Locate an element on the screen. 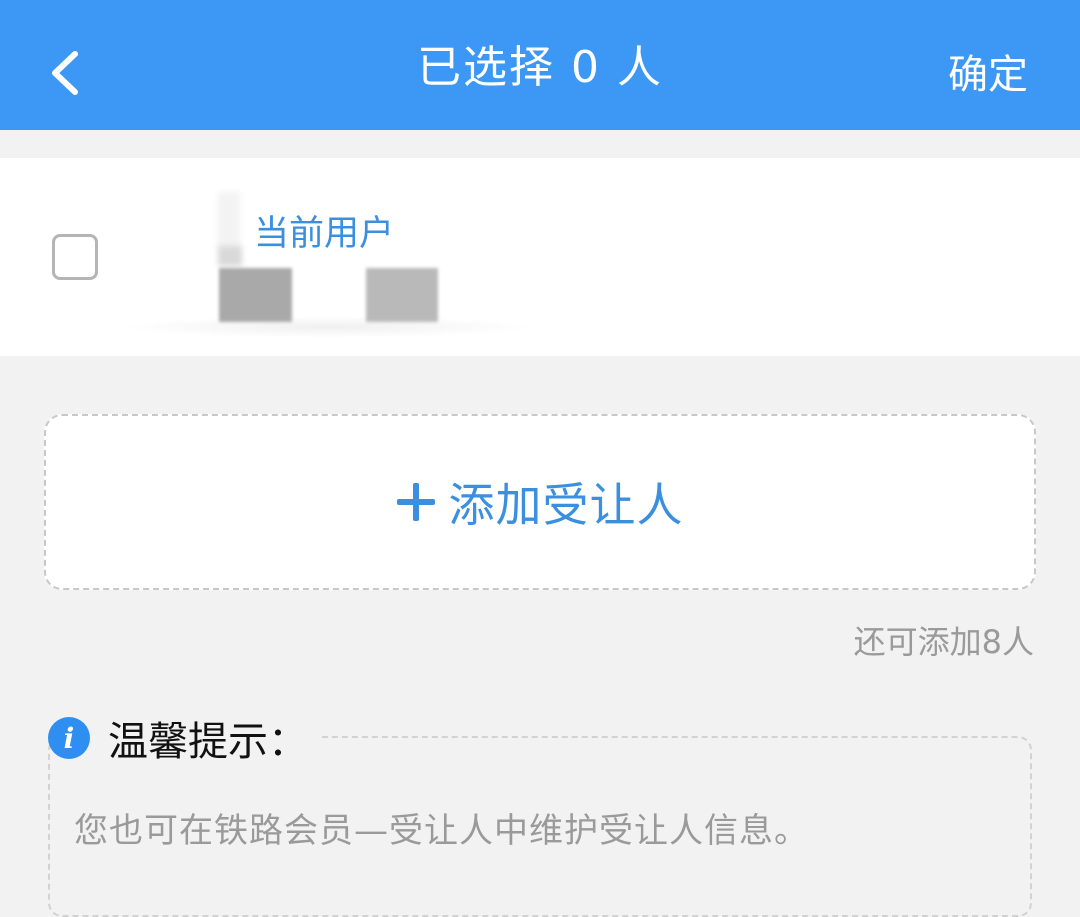 This screenshot has width=1080, height=917. plus-icon is located at coordinates (415, 502).